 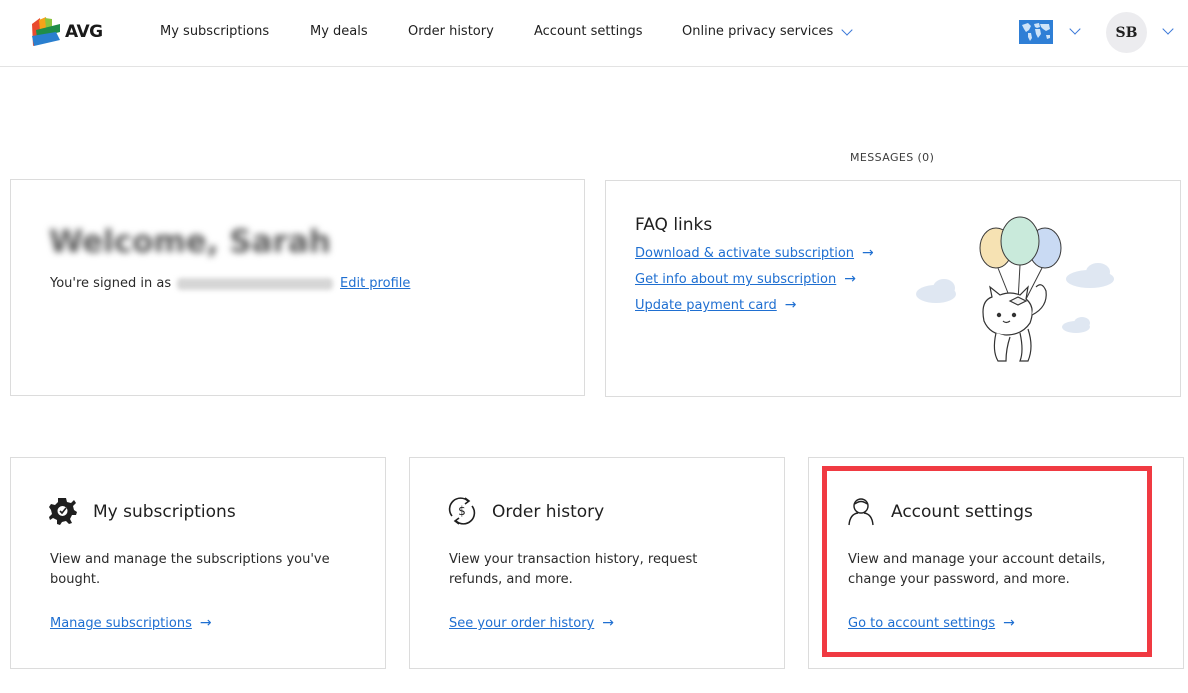 I want to click on faq-link-label: Download & activate subscription, so click(x=744, y=253).